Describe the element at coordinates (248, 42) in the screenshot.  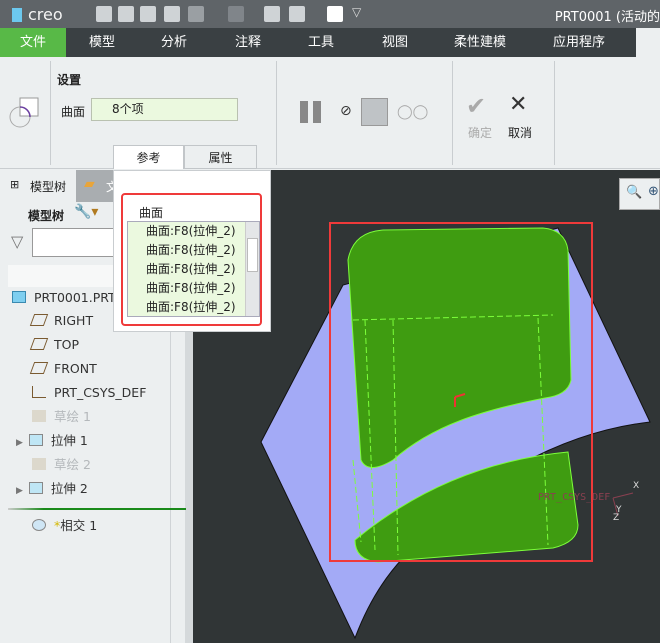
I see `tab-annotate: 注释` at that location.